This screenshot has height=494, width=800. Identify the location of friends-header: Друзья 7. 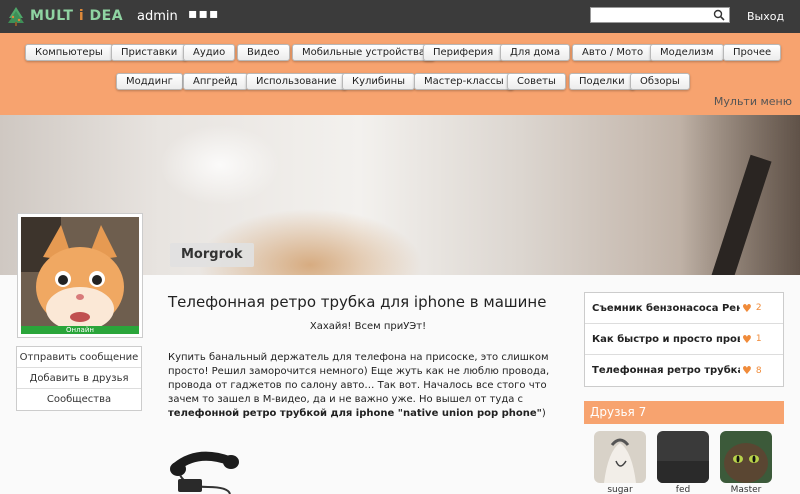
(684, 412).